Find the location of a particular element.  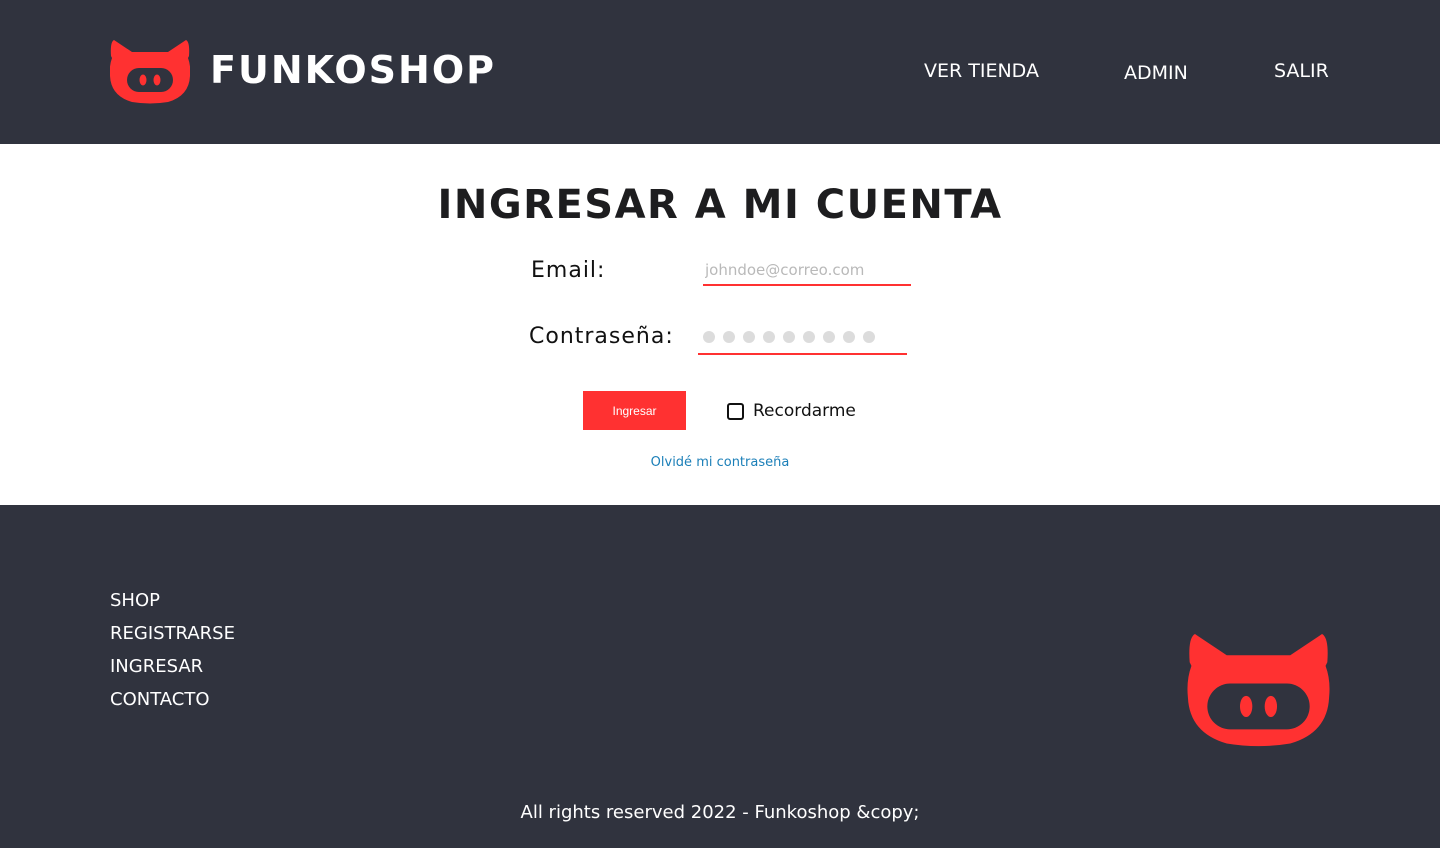

password-label: Contraseña: is located at coordinates (601, 336).